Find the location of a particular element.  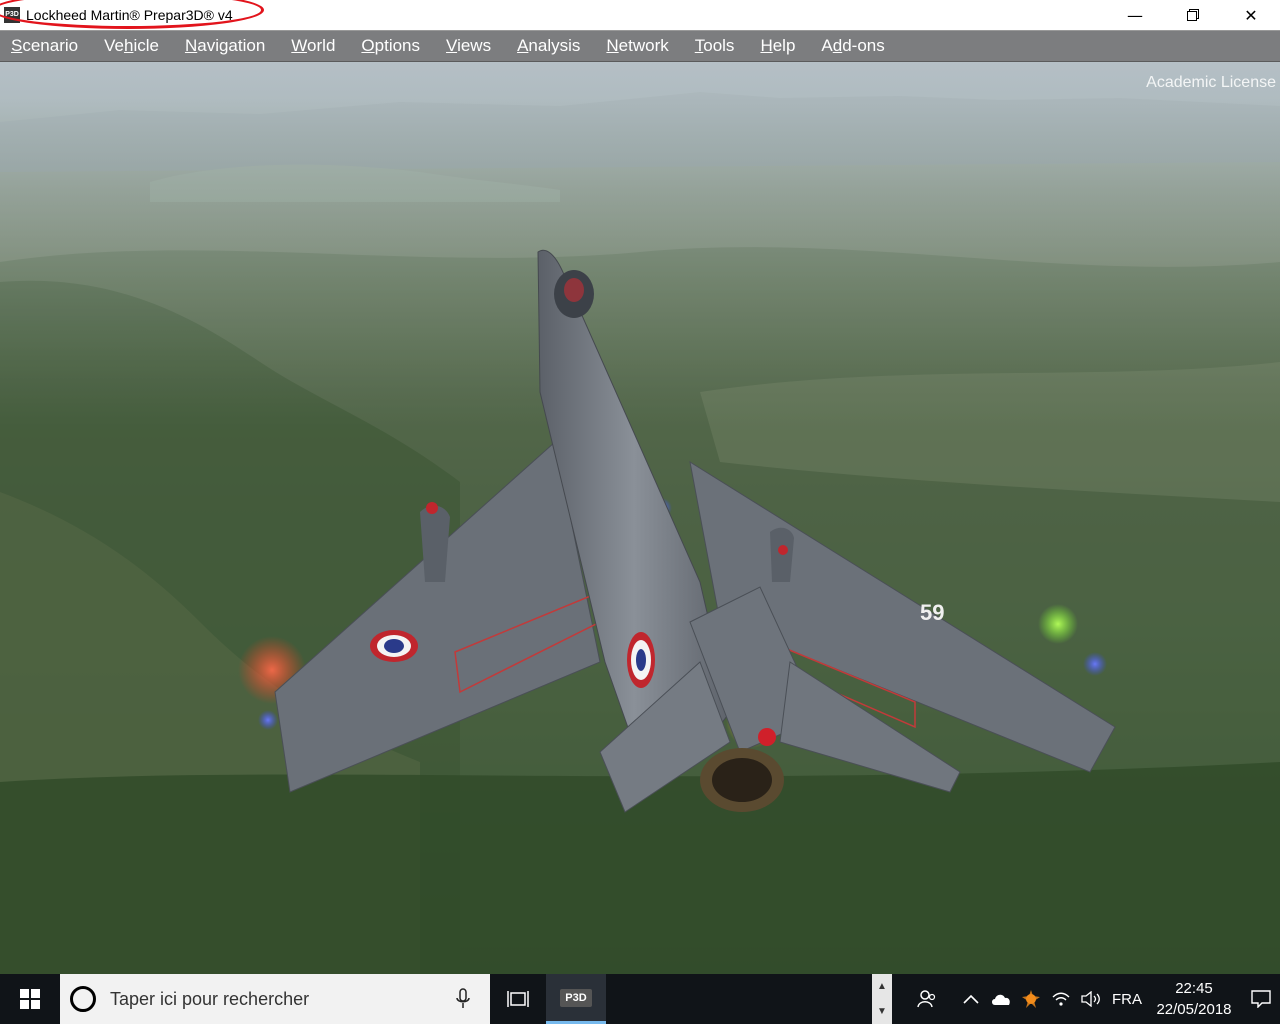

task-view-button is located at coordinates (518, 999).